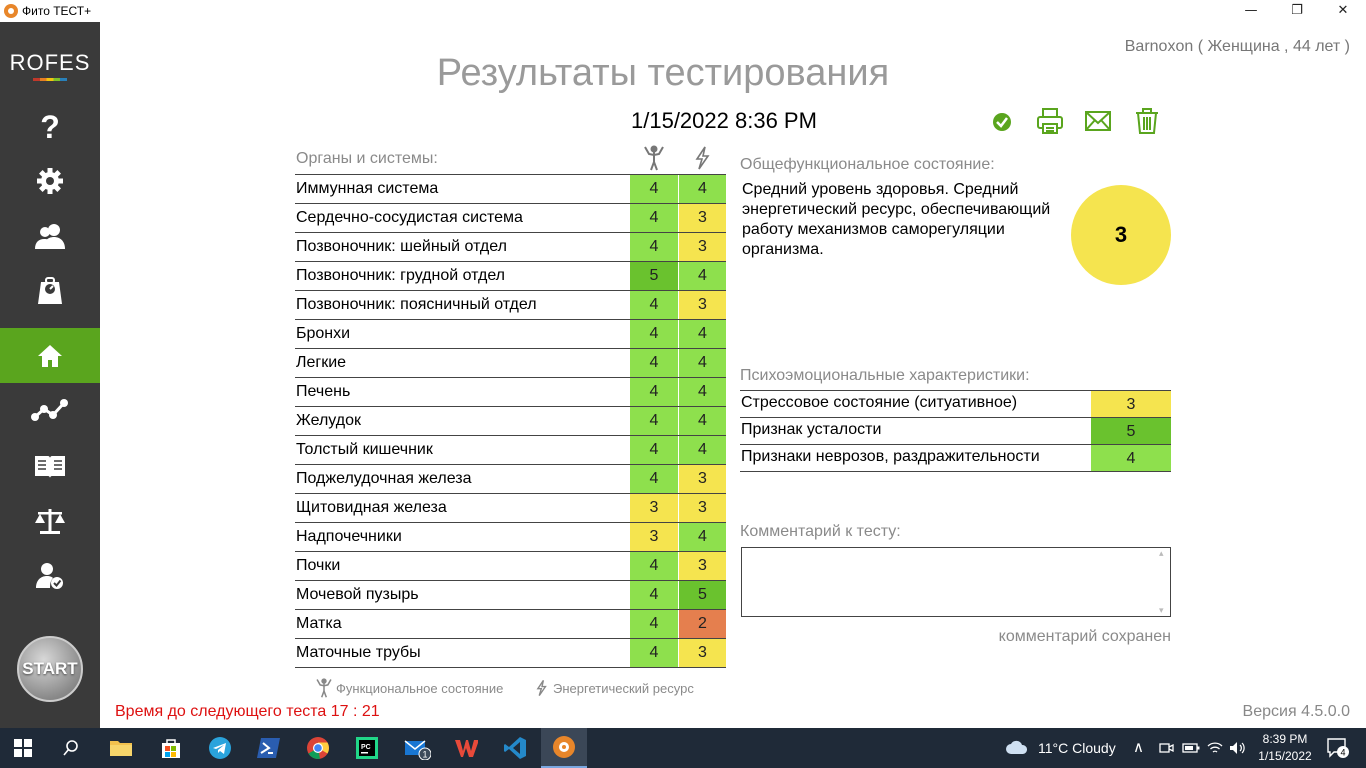 The image size is (1366, 768). I want to click on comment-input, so click(956, 582).